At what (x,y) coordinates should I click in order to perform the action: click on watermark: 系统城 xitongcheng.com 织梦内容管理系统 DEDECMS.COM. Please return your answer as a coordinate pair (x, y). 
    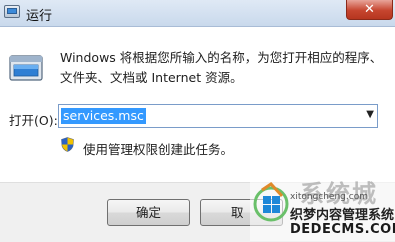
    Looking at the image, I should click on (322, 209).